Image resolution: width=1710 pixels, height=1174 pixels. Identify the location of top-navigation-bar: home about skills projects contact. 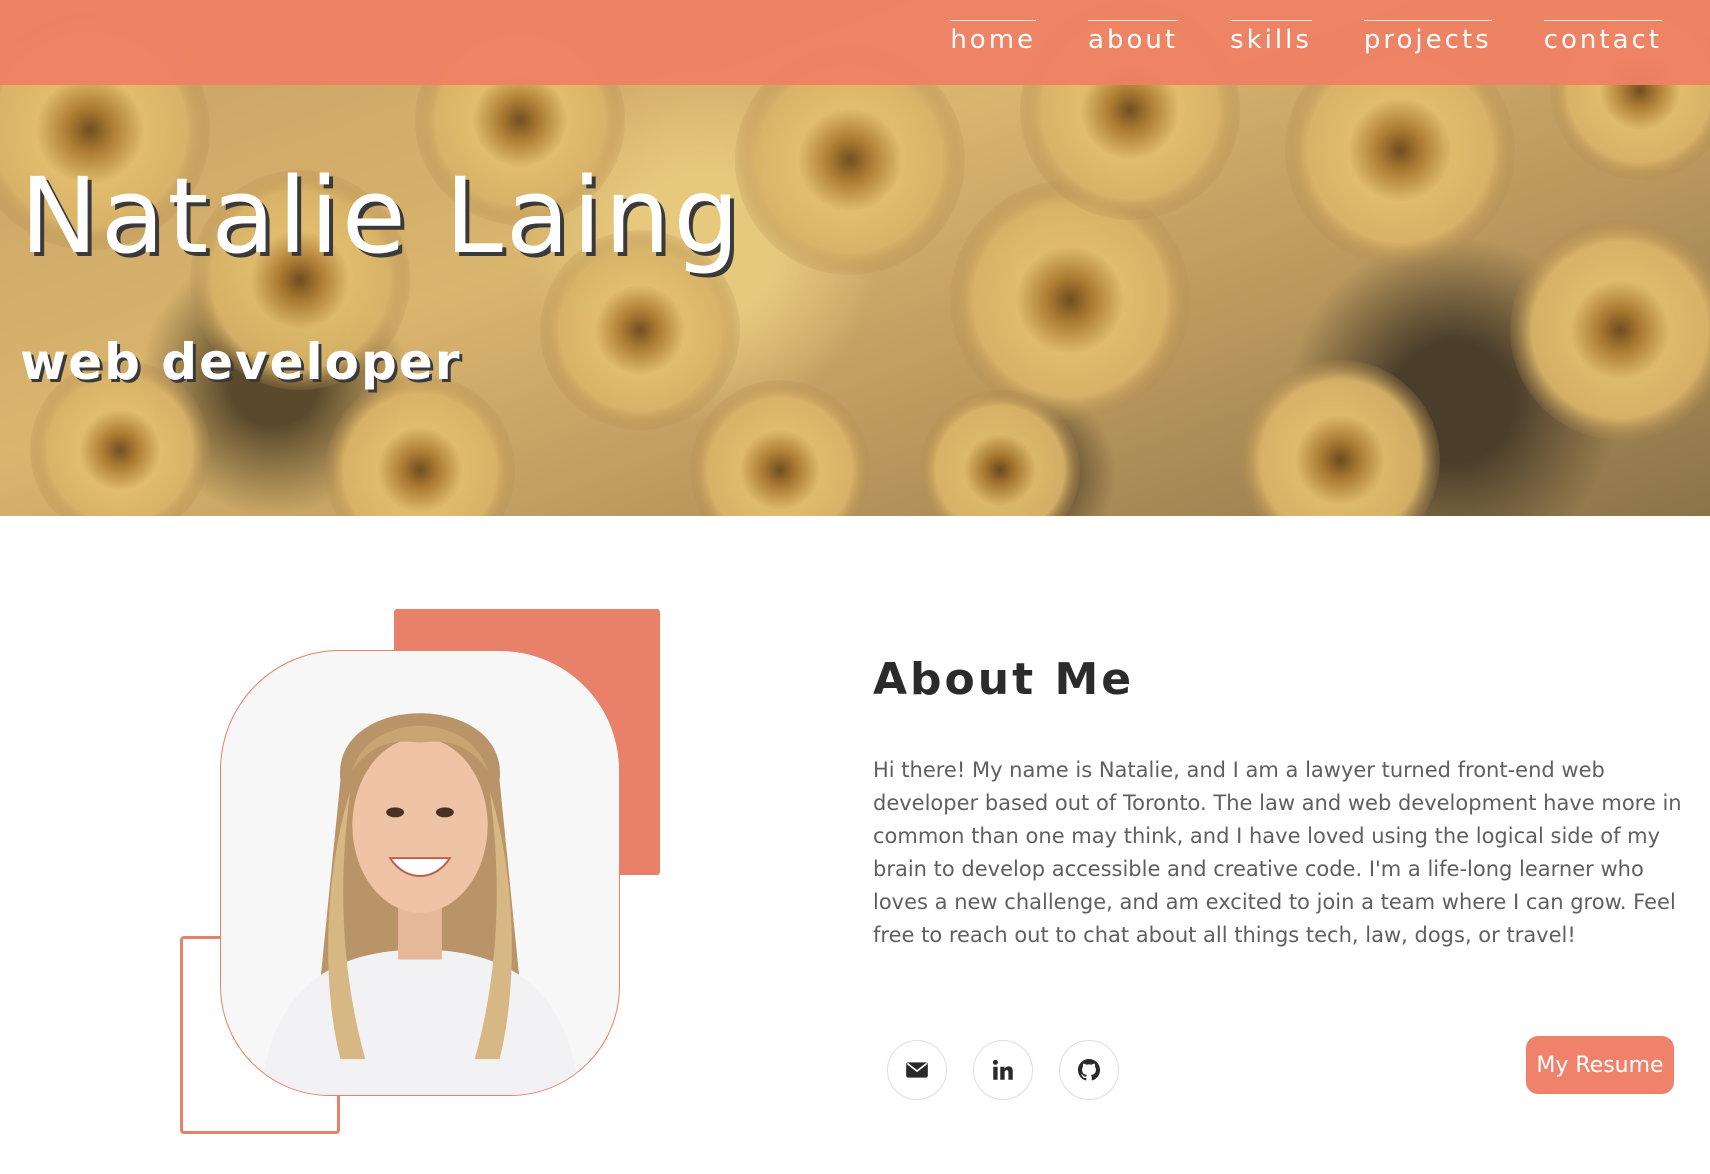
(855, 42).